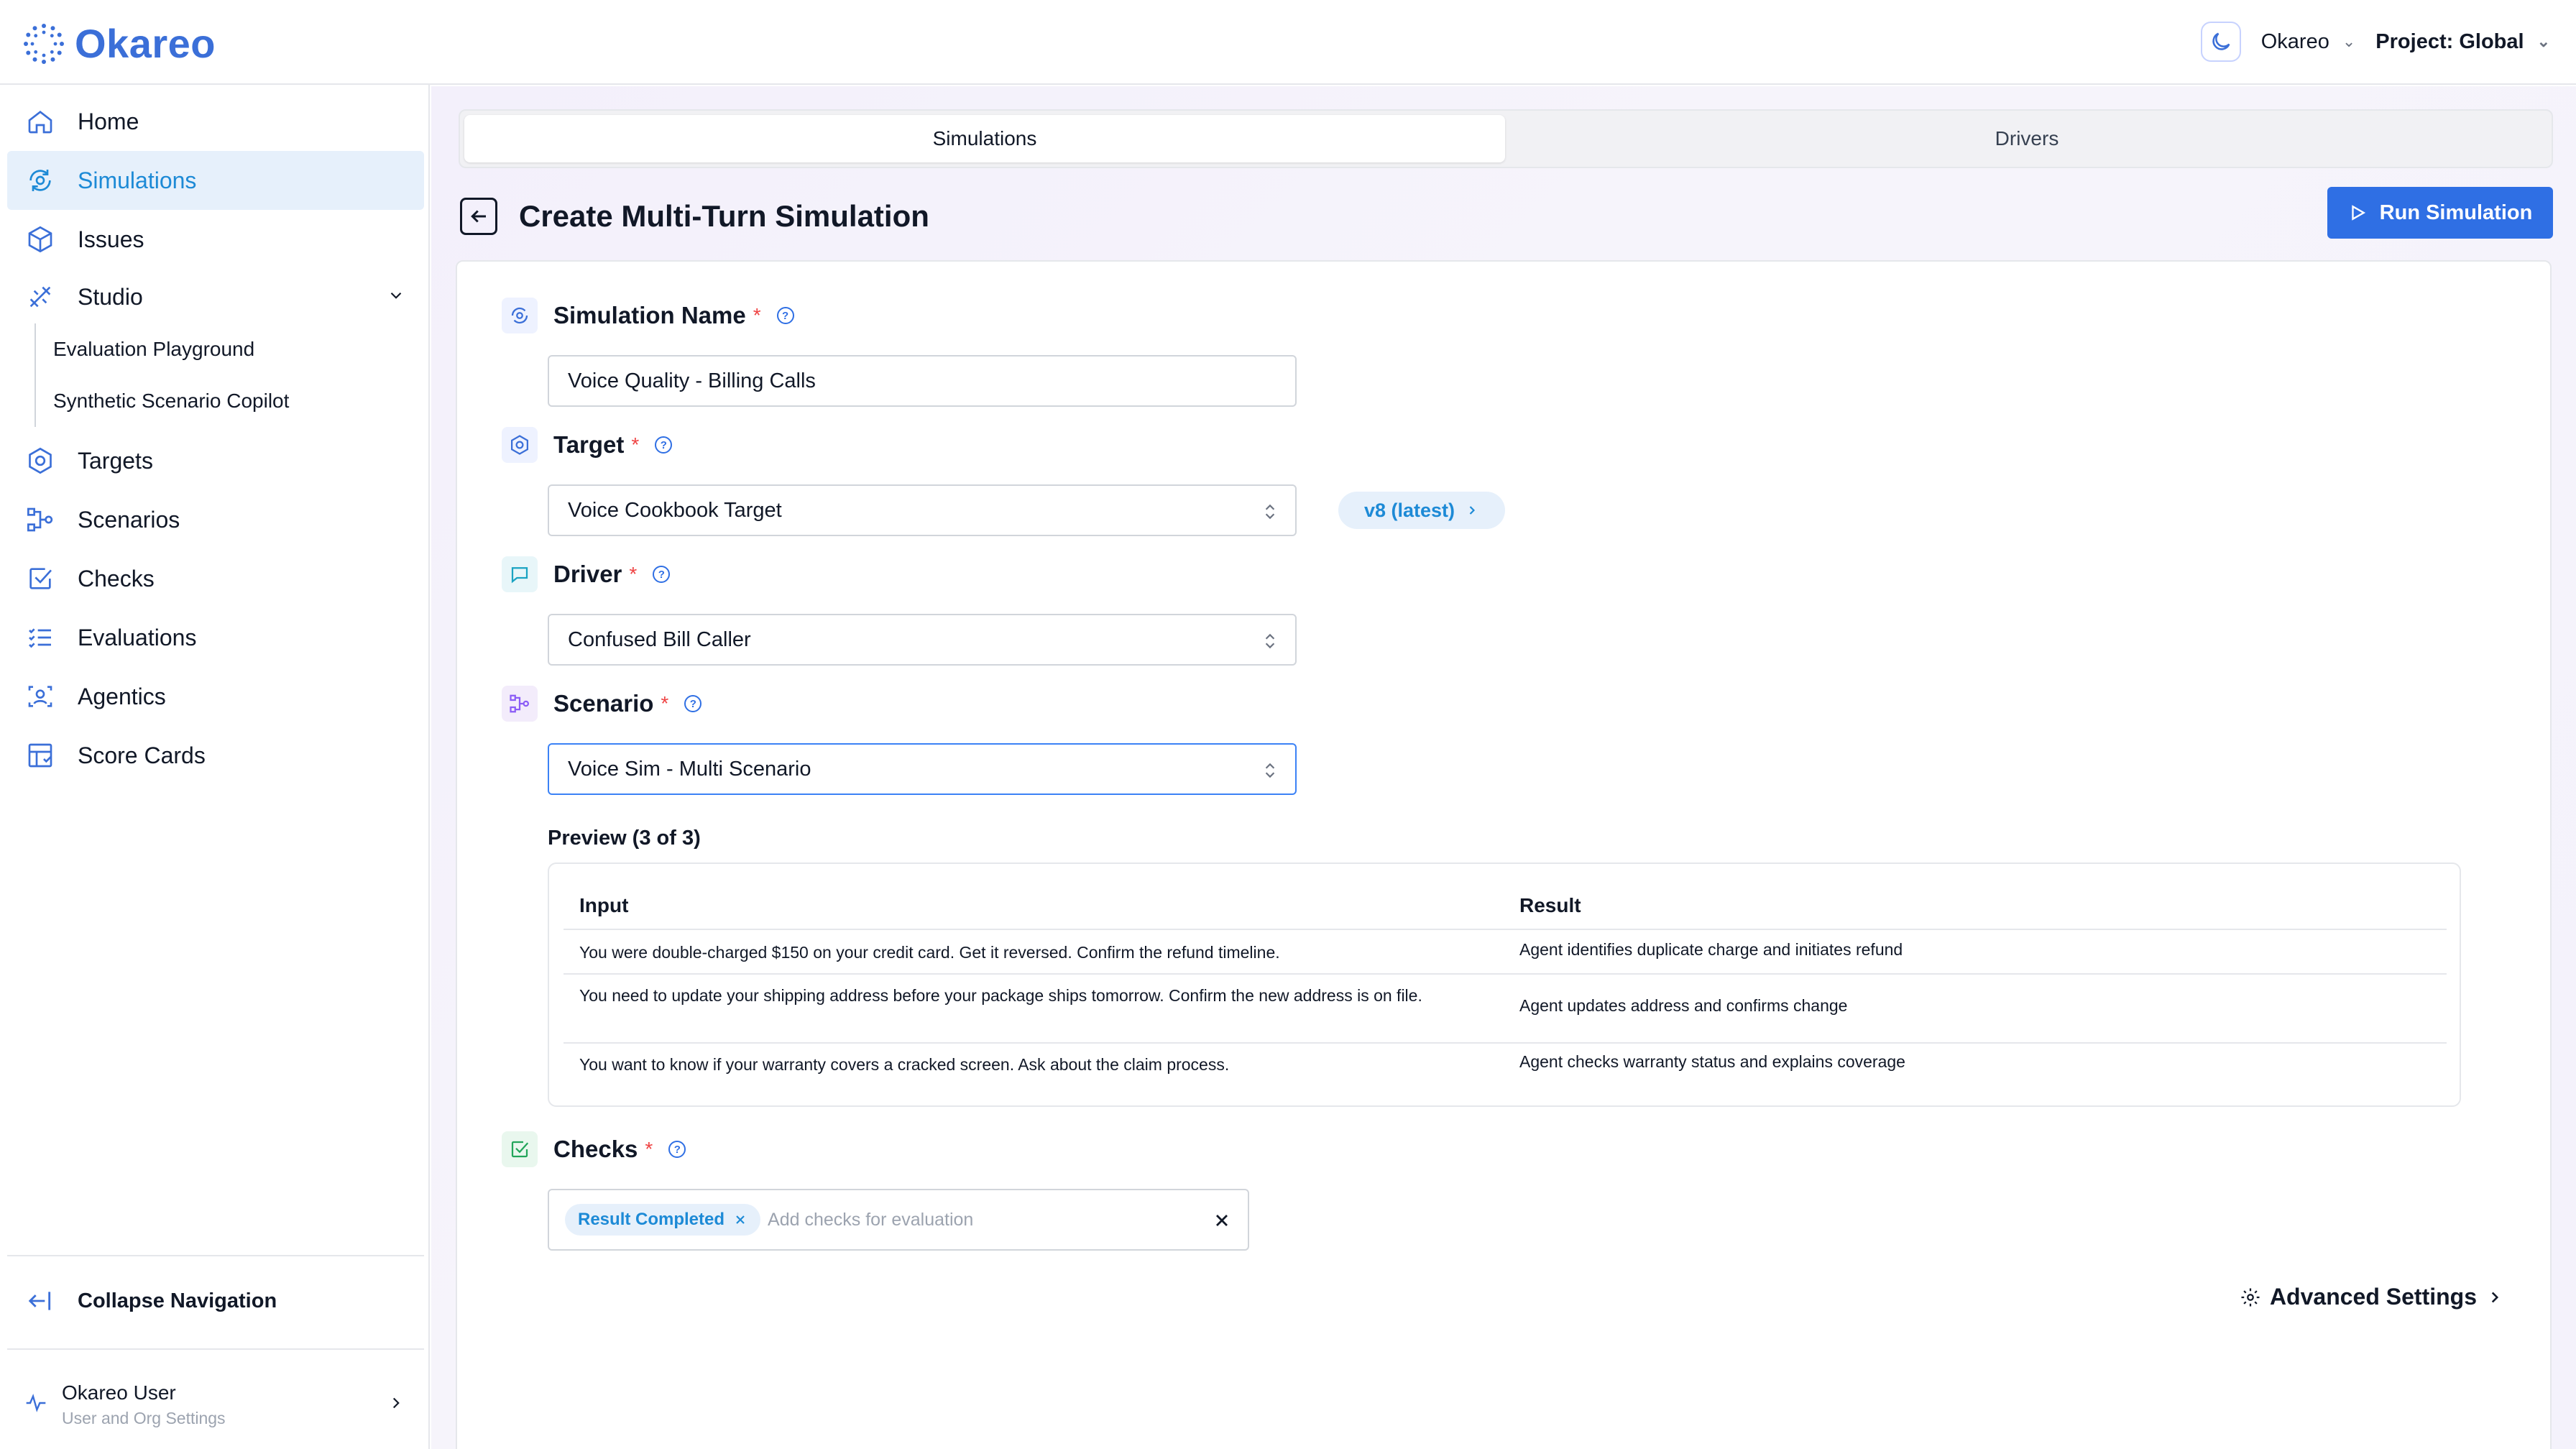 The image size is (2576, 1449). Describe the element at coordinates (116, 578) in the screenshot. I see `sidebar-item-label: Checks` at that location.